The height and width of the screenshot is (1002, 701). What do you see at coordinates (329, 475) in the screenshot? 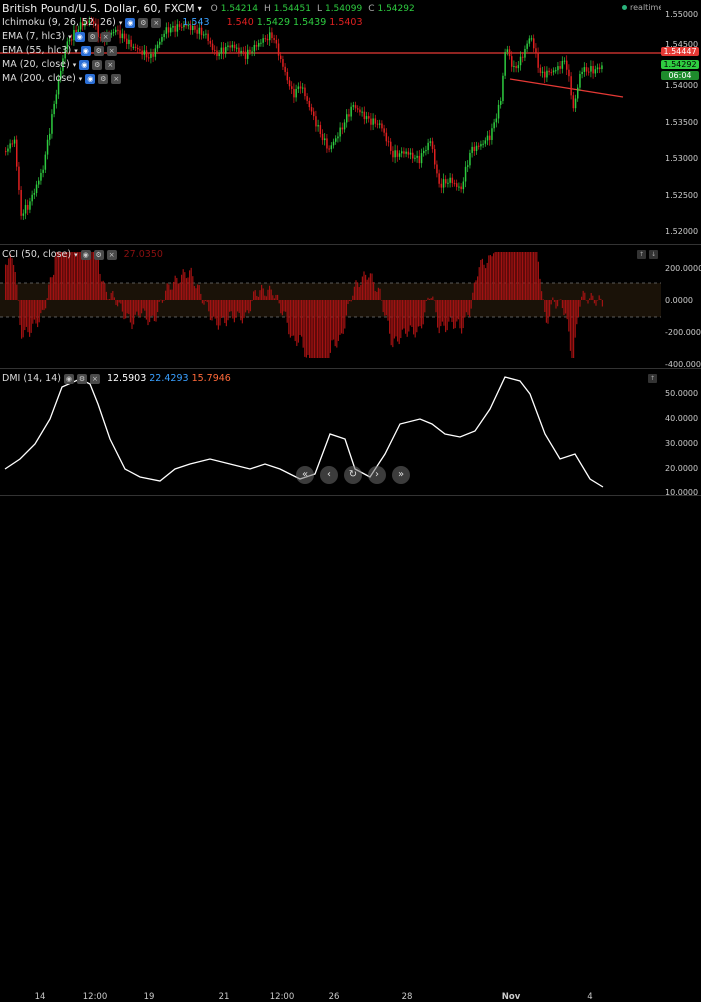
I see `scroll-left-button: ‹` at bounding box center [329, 475].